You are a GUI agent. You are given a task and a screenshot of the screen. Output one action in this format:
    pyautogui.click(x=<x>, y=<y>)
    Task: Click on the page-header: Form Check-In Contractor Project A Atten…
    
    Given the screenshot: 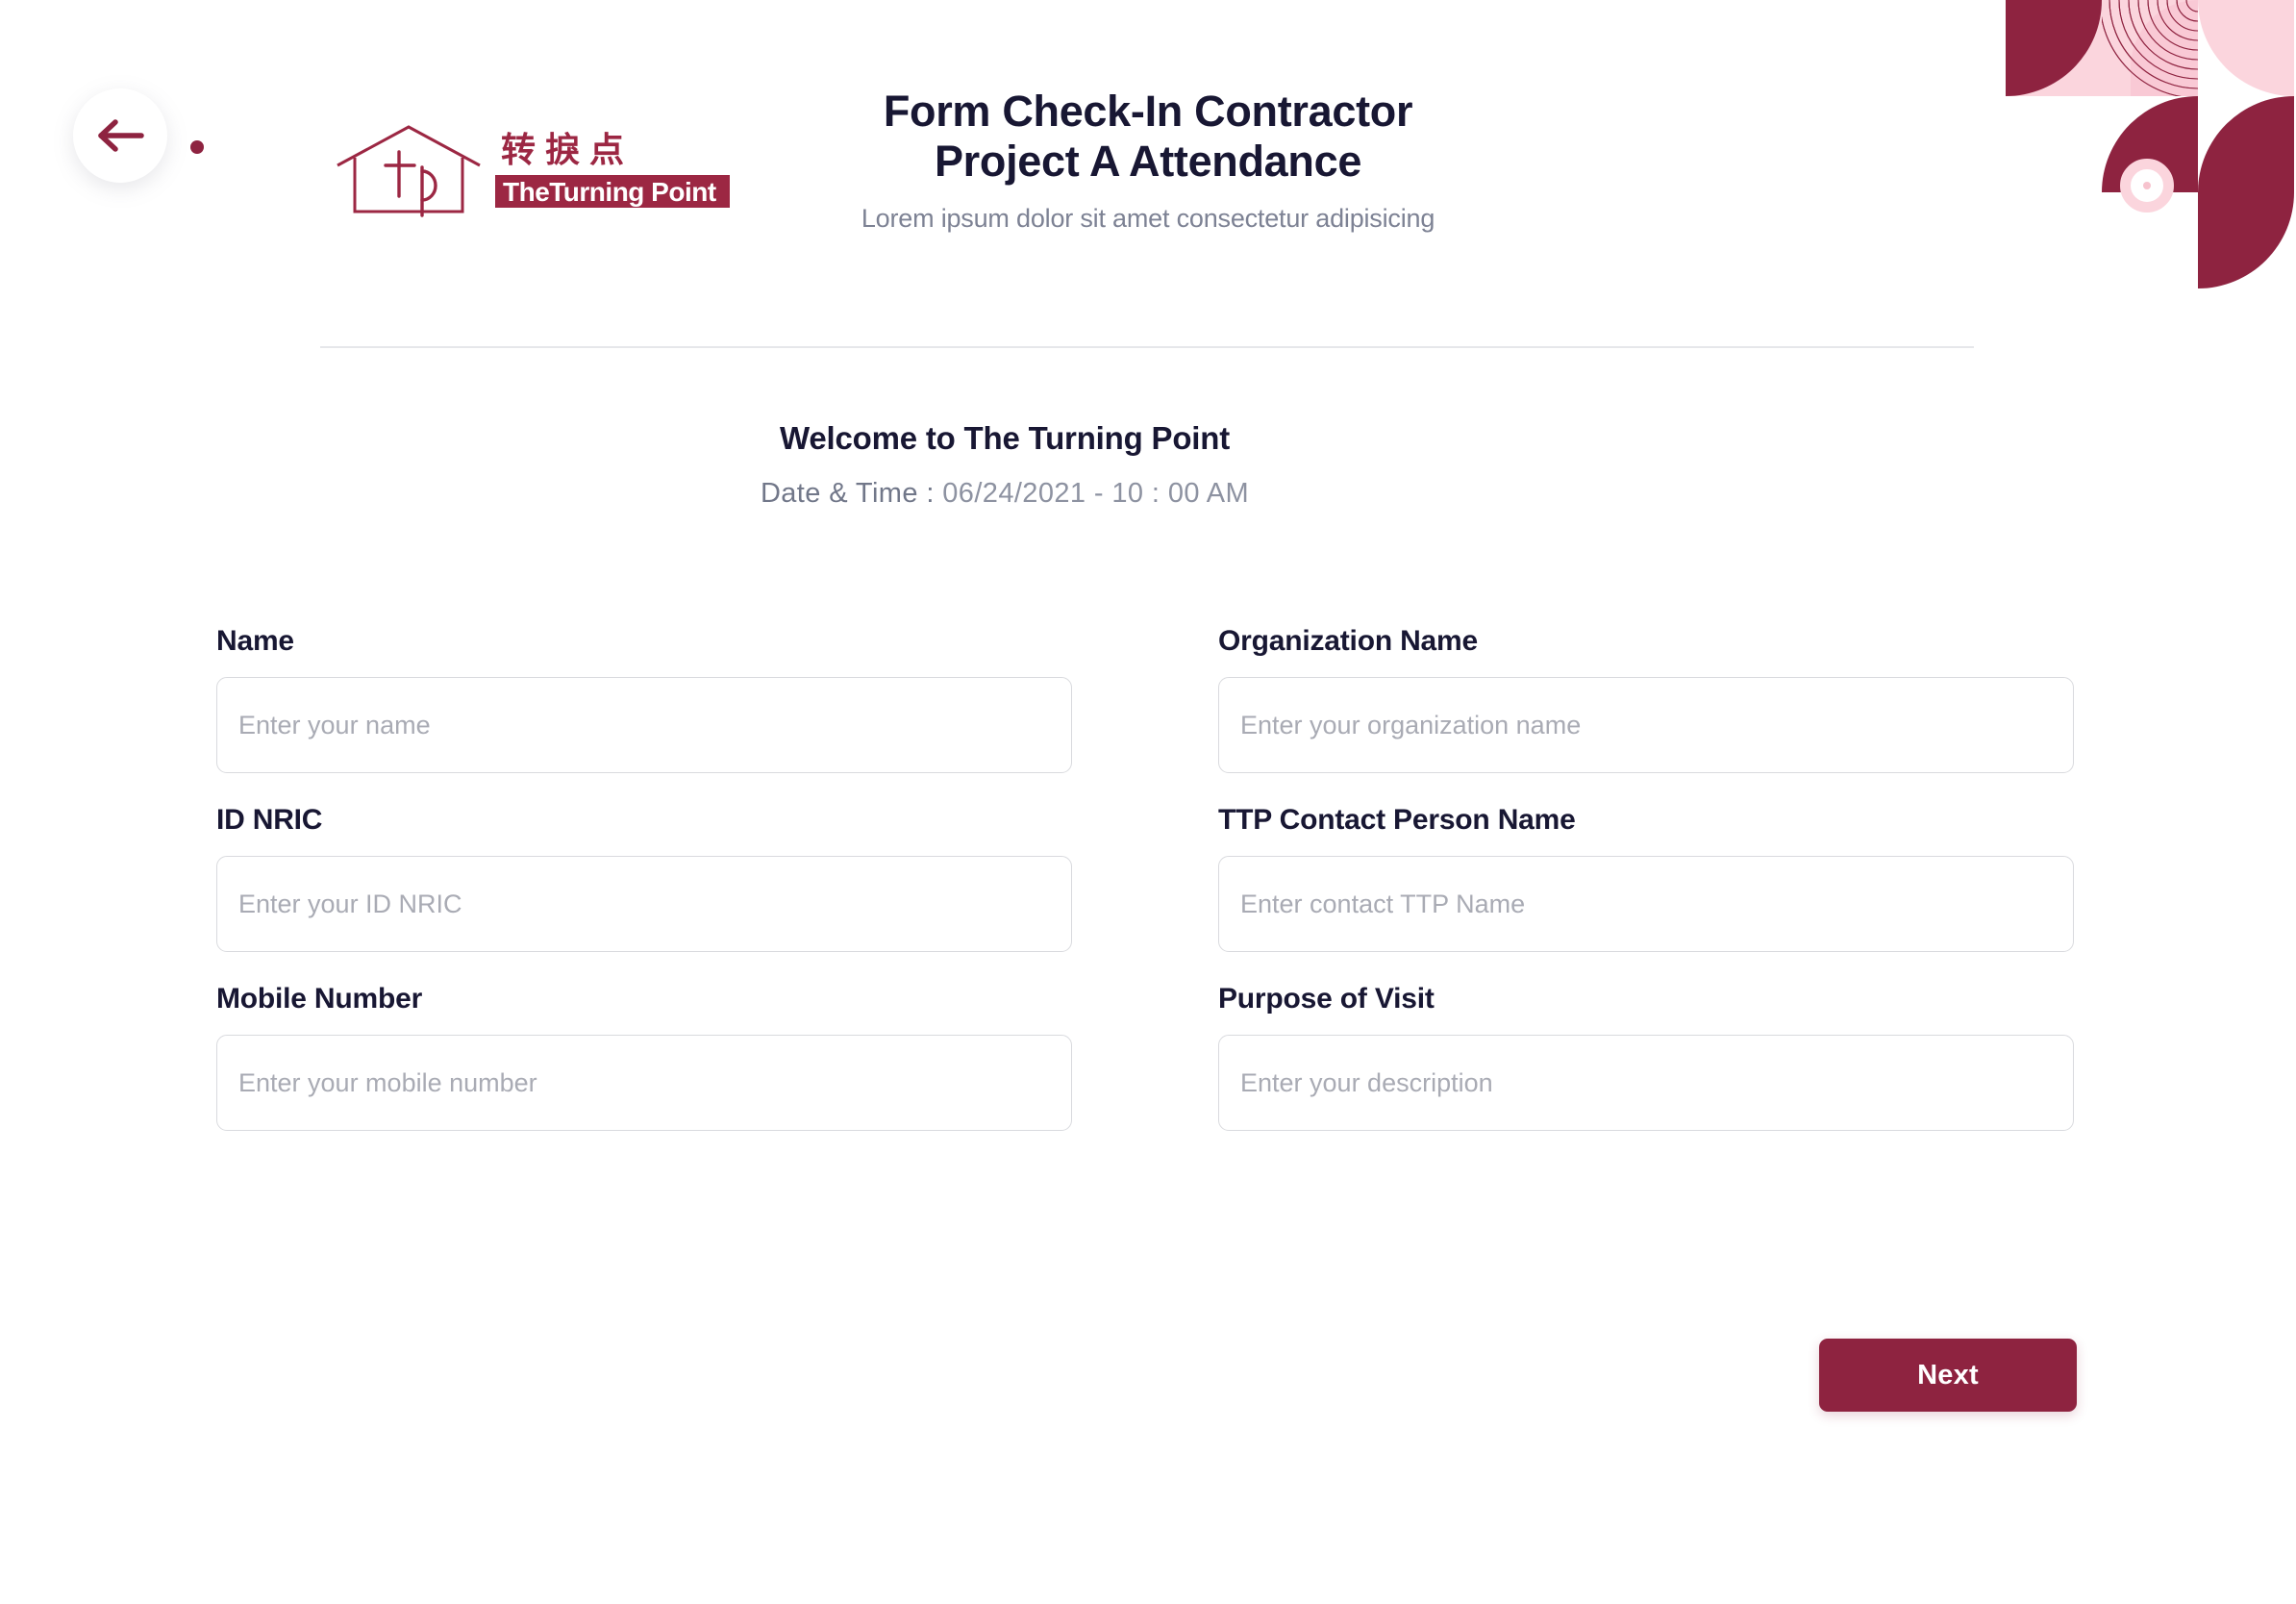 What is the action you would take?
    pyautogui.click(x=1148, y=160)
    